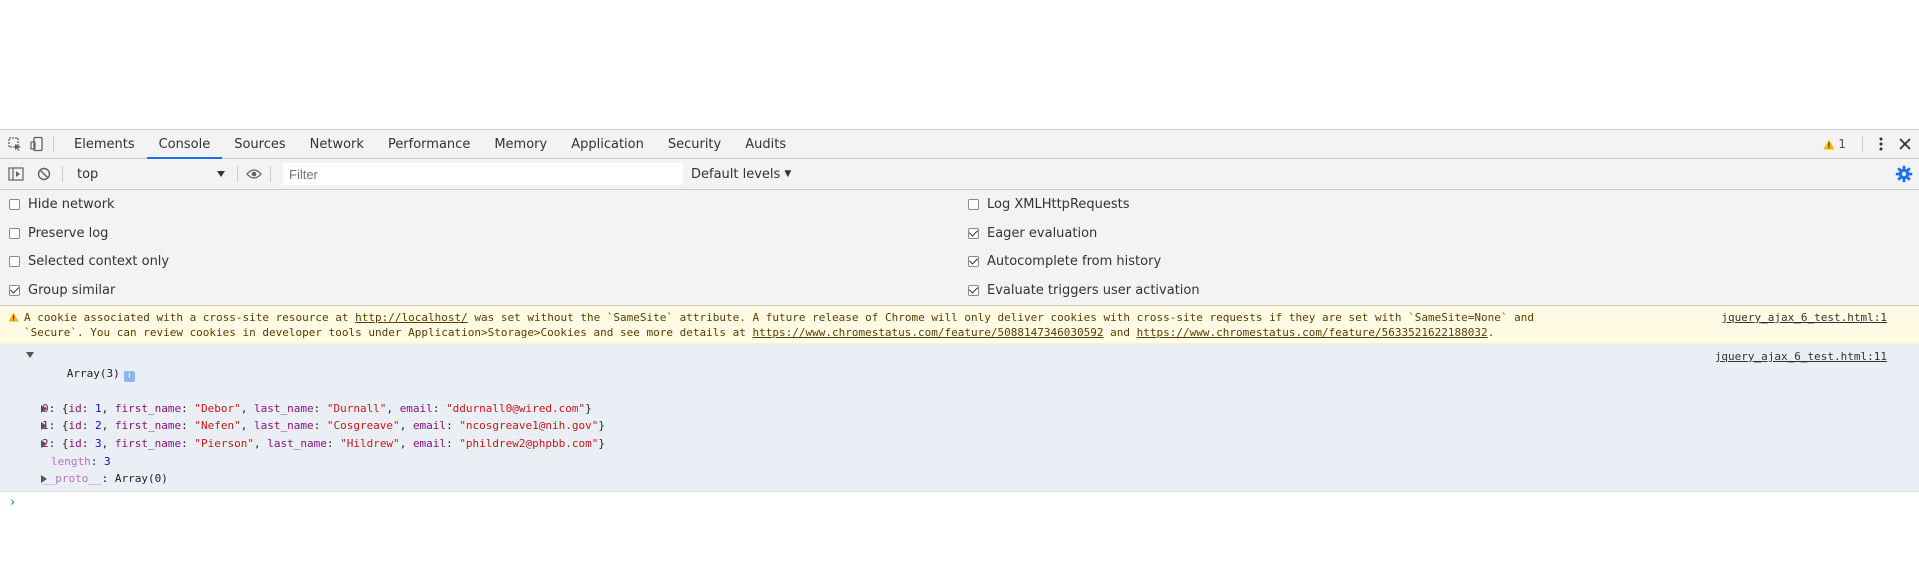  What do you see at coordinates (221, 174) in the screenshot?
I see `chevron-down-icon` at bounding box center [221, 174].